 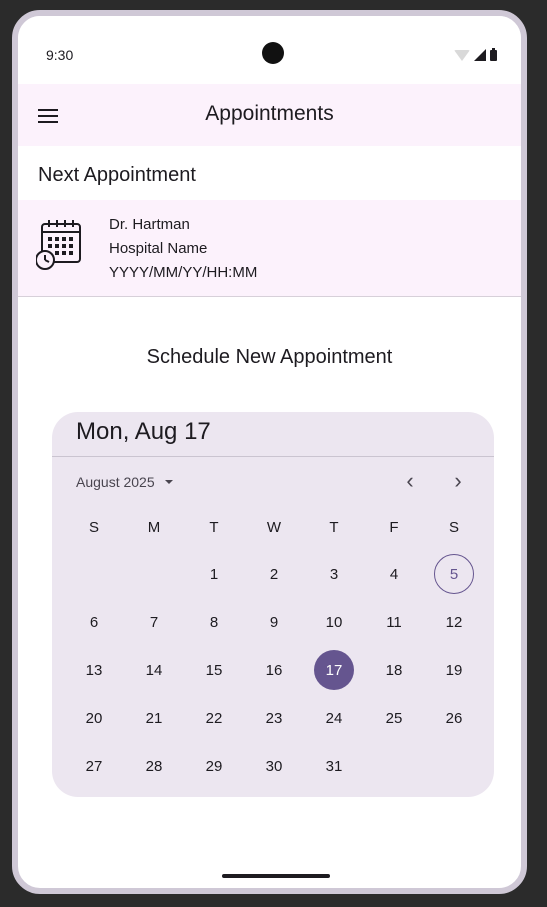 I want to click on doctor-name: Dr. Hartman, so click(x=149, y=224).